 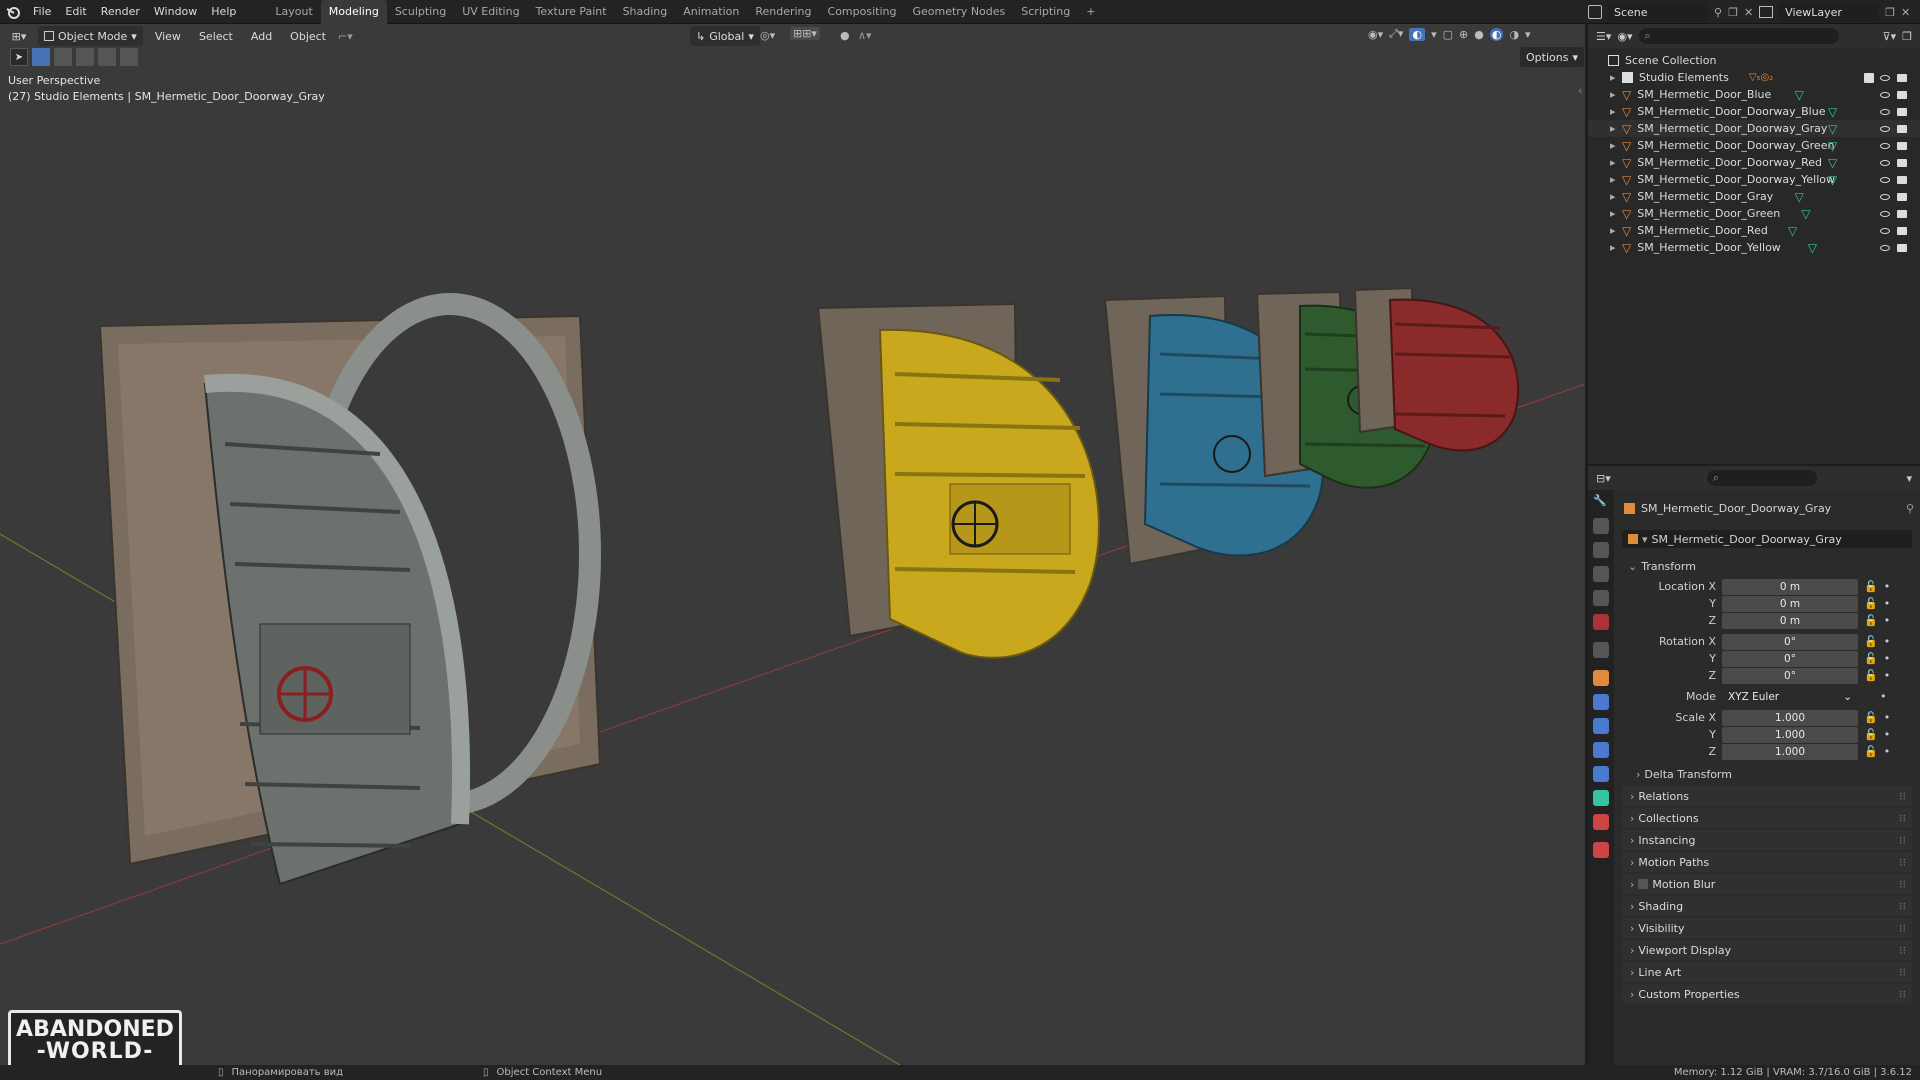 What do you see at coordinates (1375, 34) in the screenshot?
I see `visibility-icon: ◉▾` at bounding box center [1375, 34].